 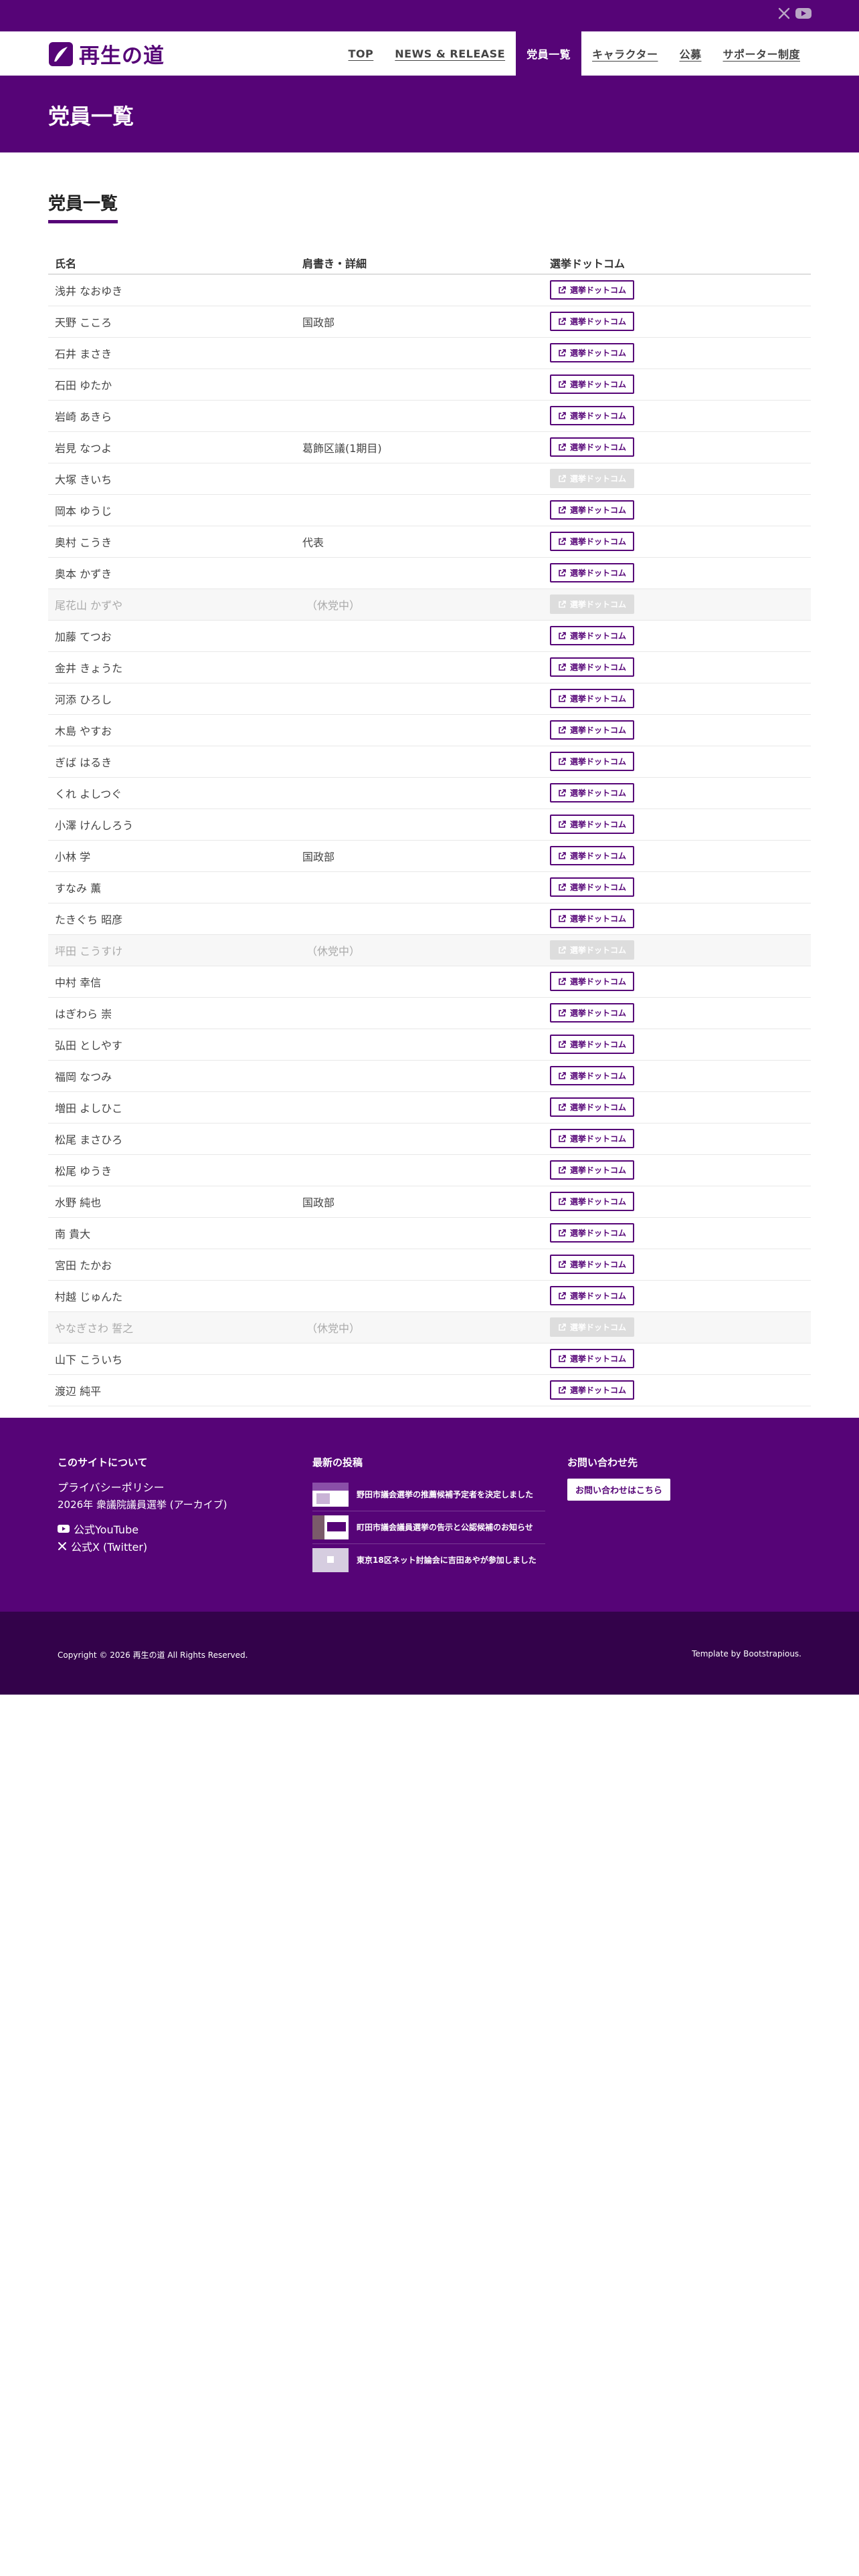 I want to click on youtube-icon, so click(x=804, y=15).